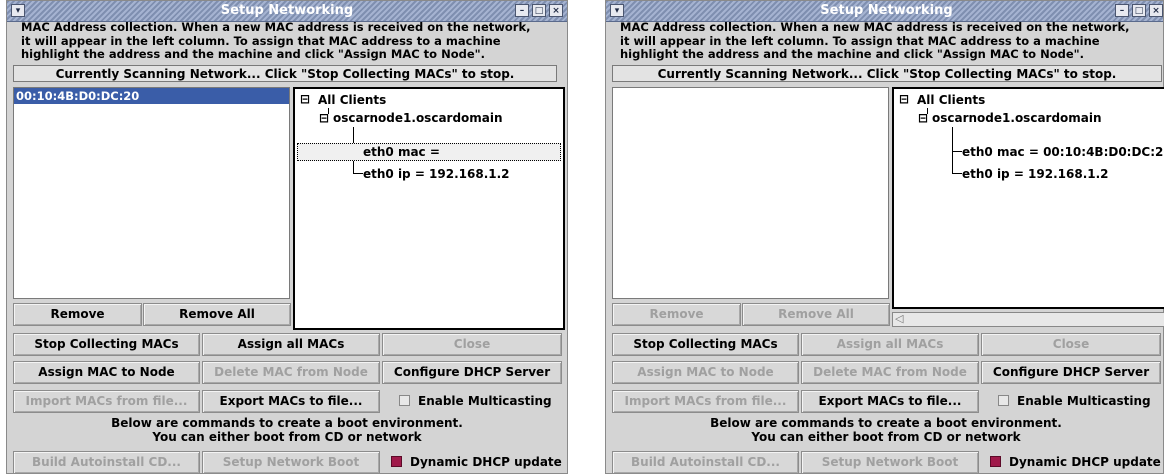 The height and width of the screenshot is (474, 1164). I want to click on tree-item-mac: eth0 mac =, so click(401, 152).